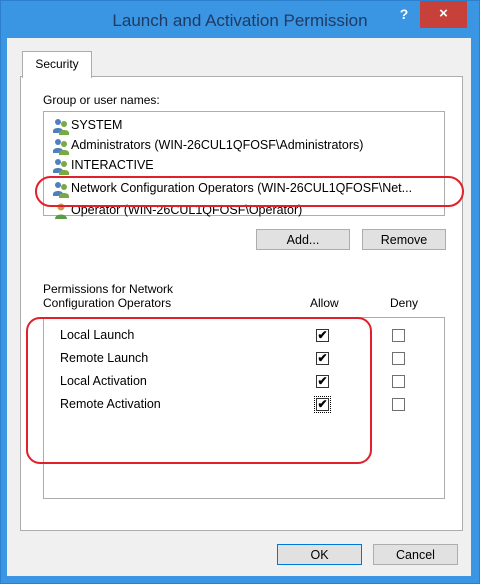 This screenshot has width=480, height=584. What do you see at coordinates (398, 335) in the screenshot?
I see `deny-checkbox-local-launch` at bounding box center [398, 335].